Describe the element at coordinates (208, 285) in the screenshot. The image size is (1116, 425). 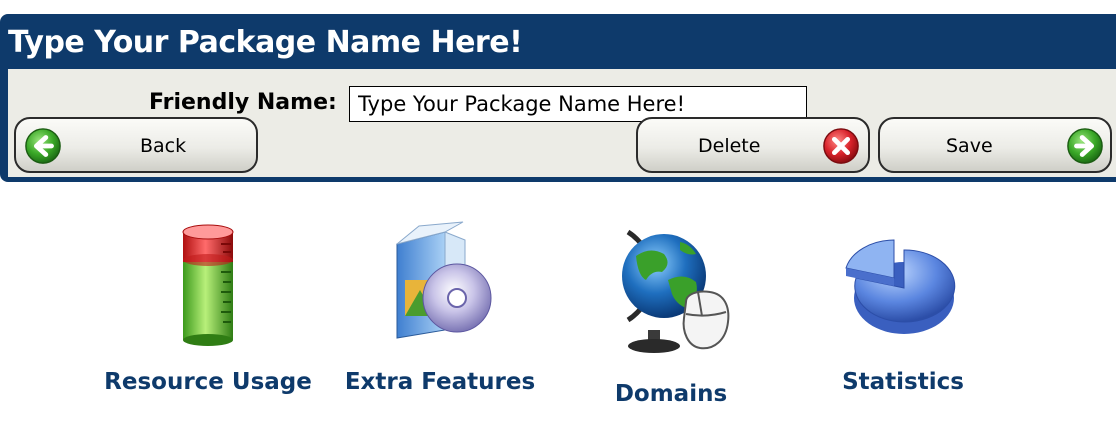
I see `resource-usage-icon` at that location.